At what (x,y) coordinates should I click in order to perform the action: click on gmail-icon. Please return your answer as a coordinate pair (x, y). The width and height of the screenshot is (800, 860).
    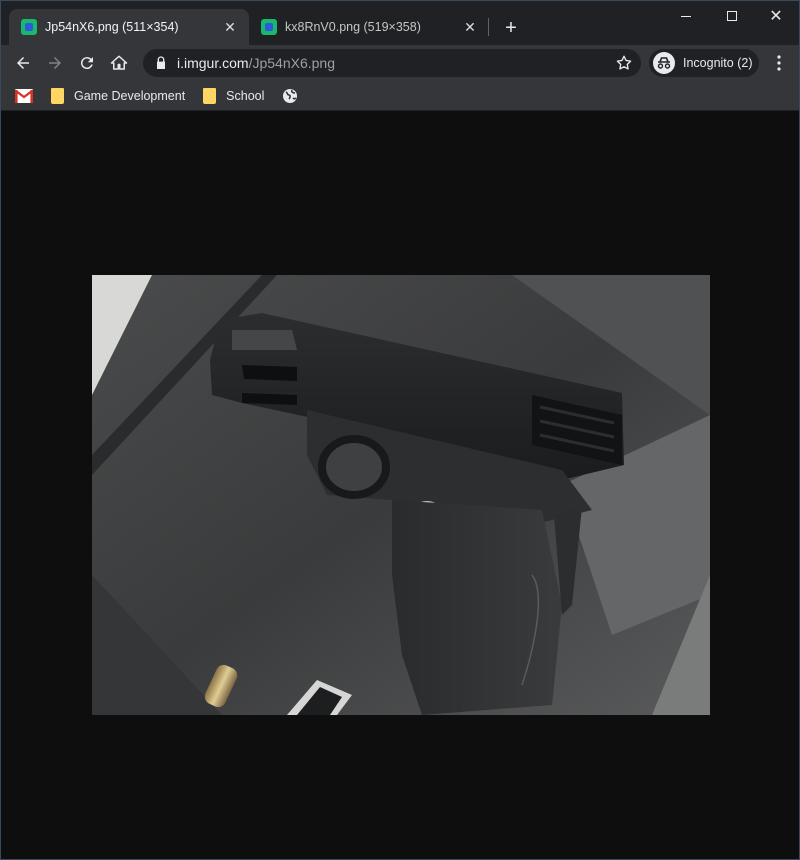
    Looking at the image, I should click on (24, 95).